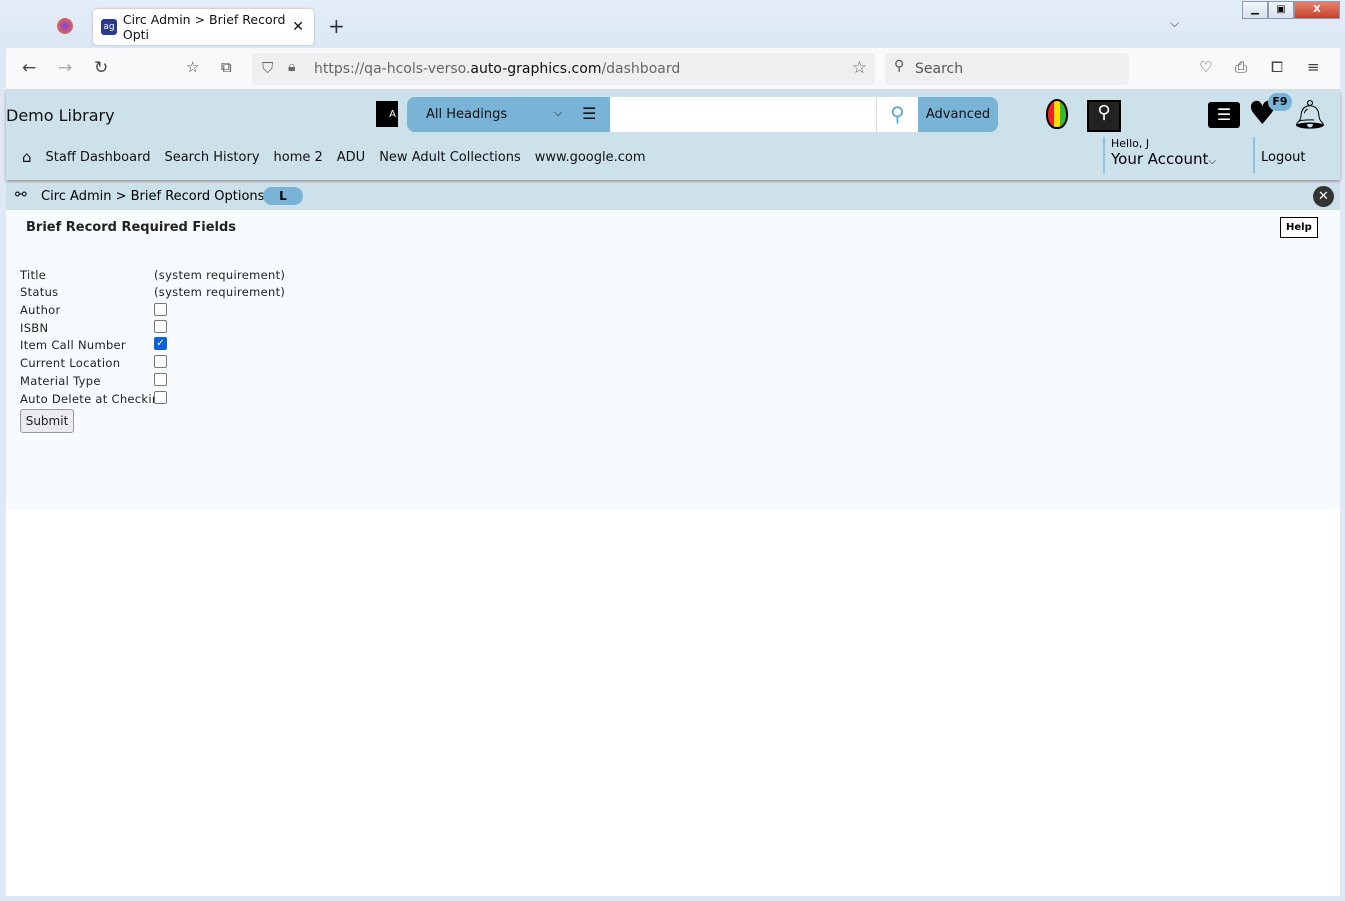  I want to click on close-tab-icon: ✕, so click(298, 27).